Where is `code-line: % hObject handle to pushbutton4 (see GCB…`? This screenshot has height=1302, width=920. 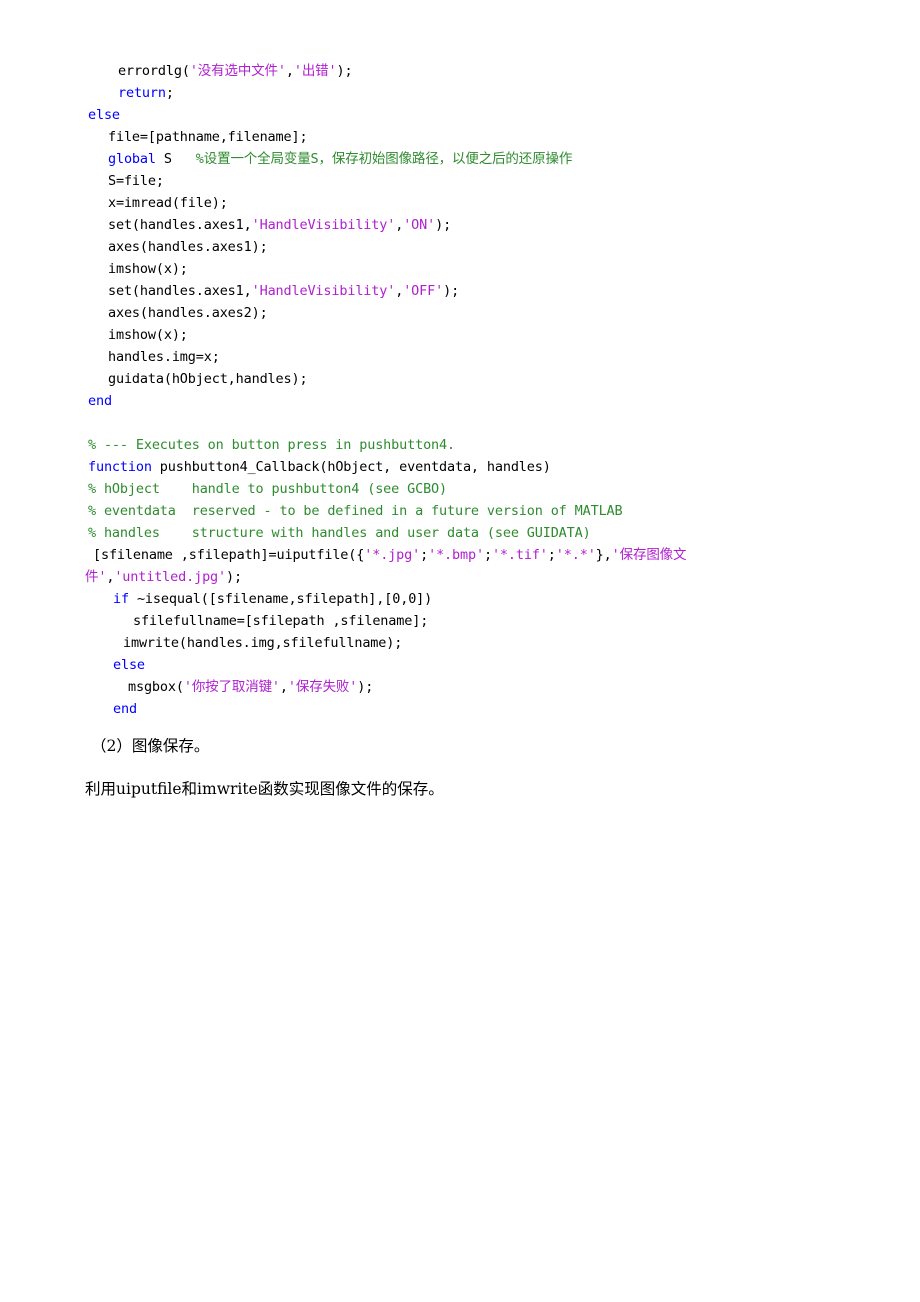
code-line: % hObject handle to pushbutton4 (see GCB… is located at coordinates (455, 489).